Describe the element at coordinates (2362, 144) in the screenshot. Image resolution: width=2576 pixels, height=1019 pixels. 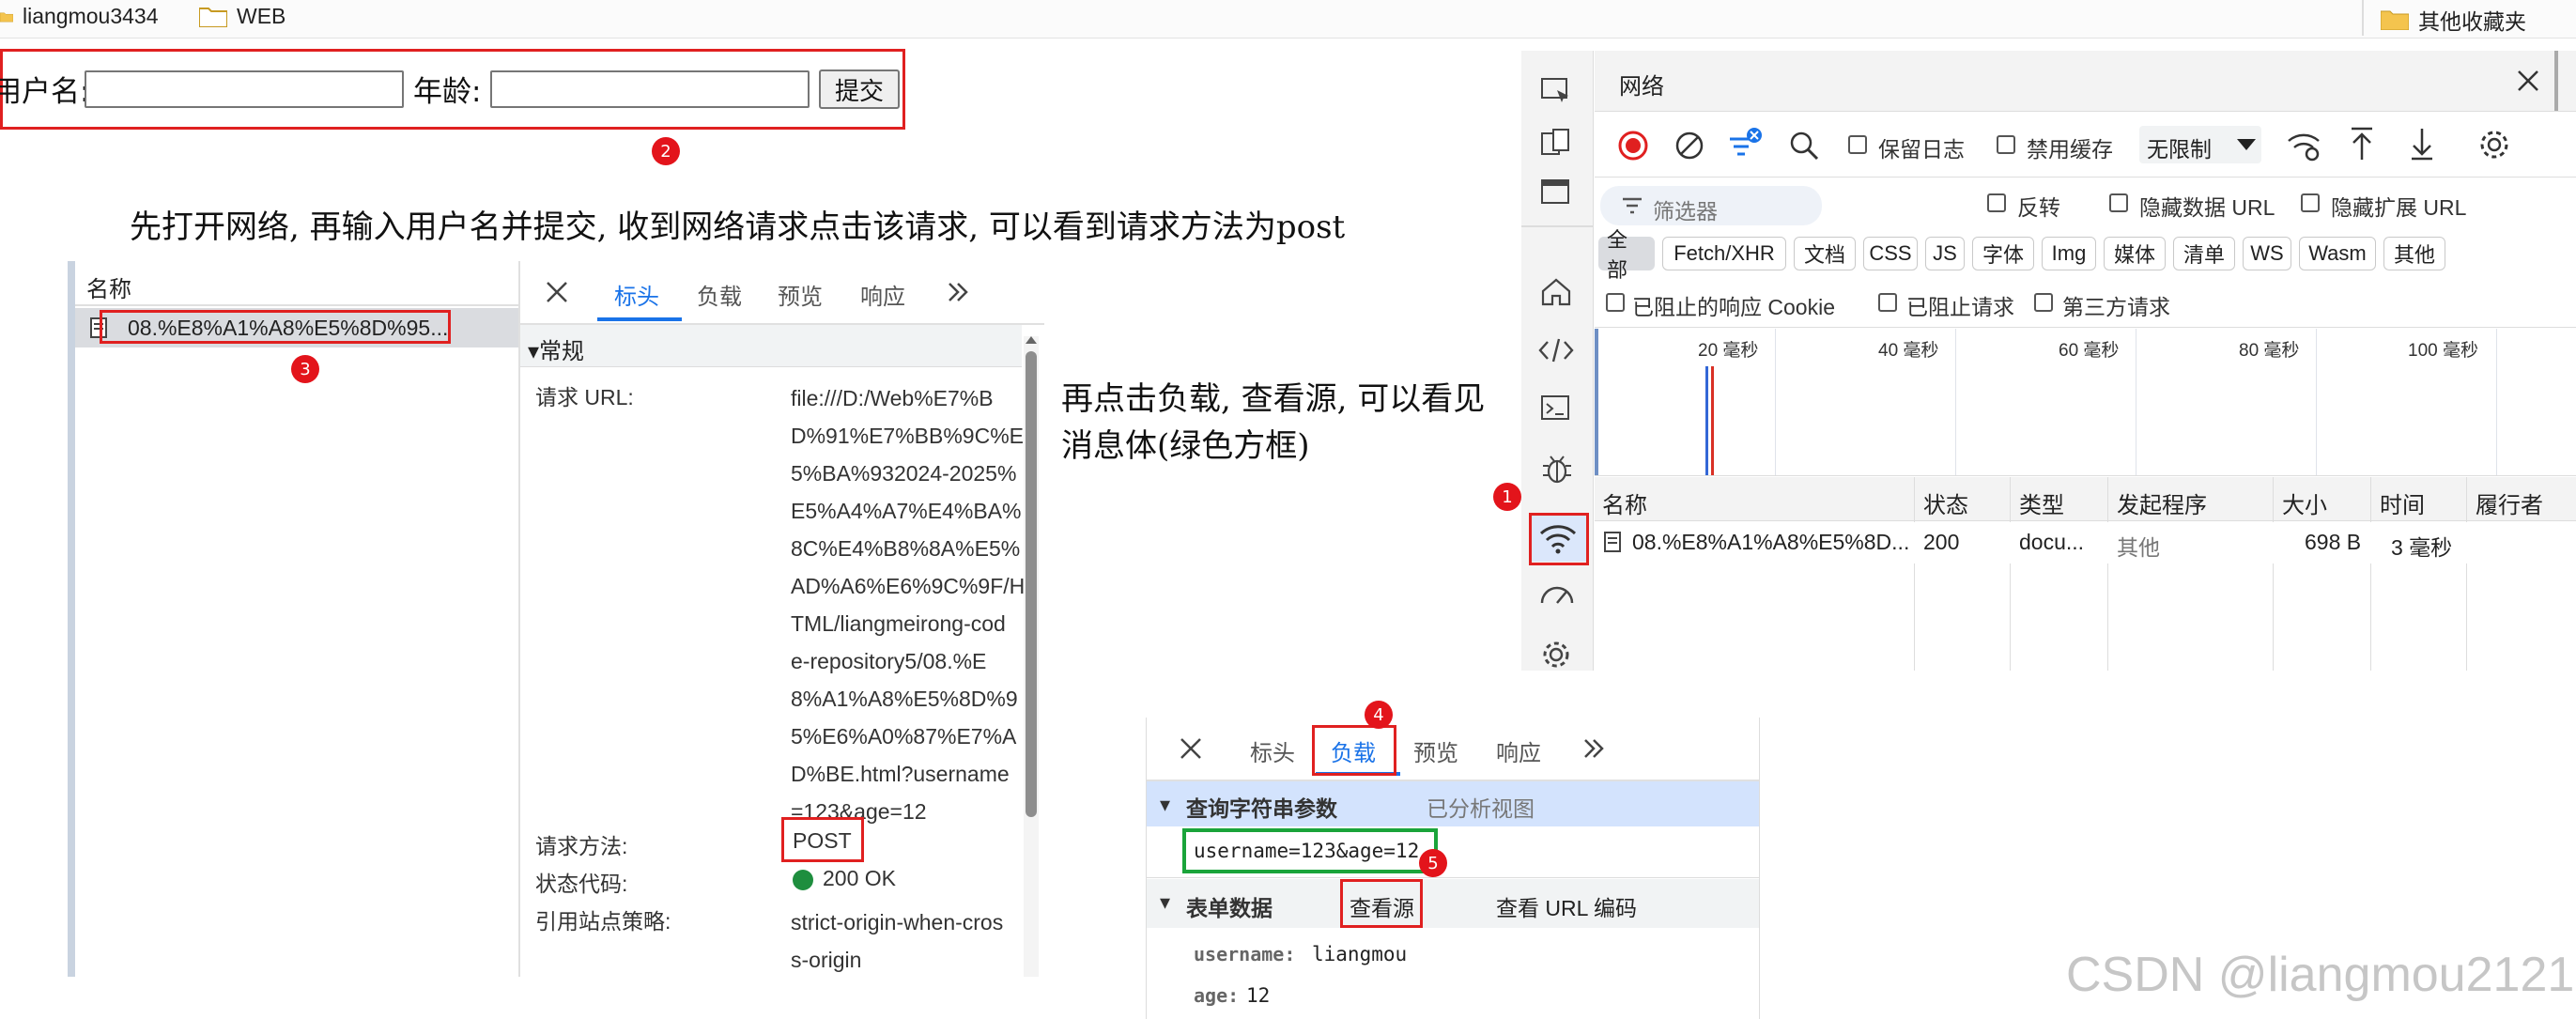
I see `import-har-icon` at that location.